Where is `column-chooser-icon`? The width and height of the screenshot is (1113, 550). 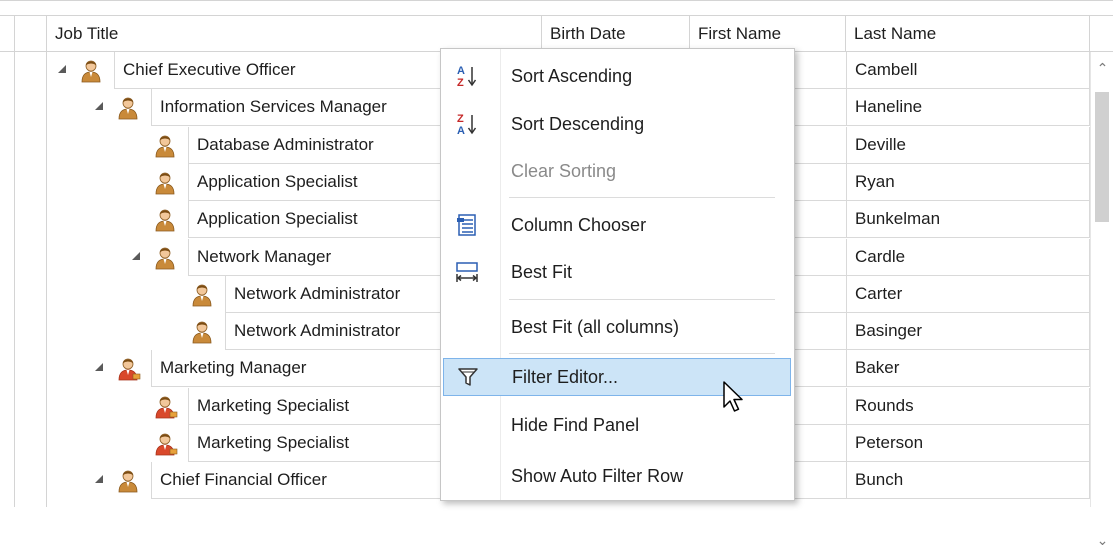 column-chooser-icon is located at coordinates (466, 225).